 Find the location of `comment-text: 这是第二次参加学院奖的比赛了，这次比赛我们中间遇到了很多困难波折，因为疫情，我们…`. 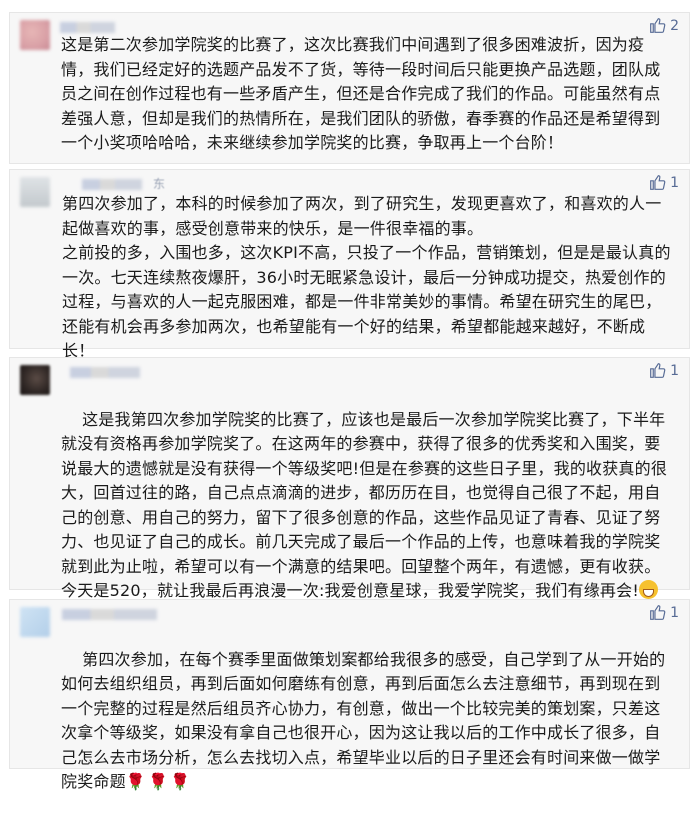

comment-text: 这是第二次参加学院奖的比赛了，这次比赛我们中间遇到了很多困难波折，因为疫情，我们… is located at coordinates (361, 93).